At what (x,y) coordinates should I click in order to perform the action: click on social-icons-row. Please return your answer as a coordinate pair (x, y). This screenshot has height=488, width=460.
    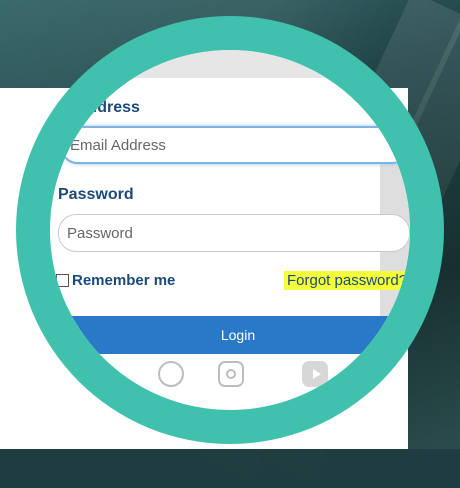
    Looking at the image, I should click on (230, 376).